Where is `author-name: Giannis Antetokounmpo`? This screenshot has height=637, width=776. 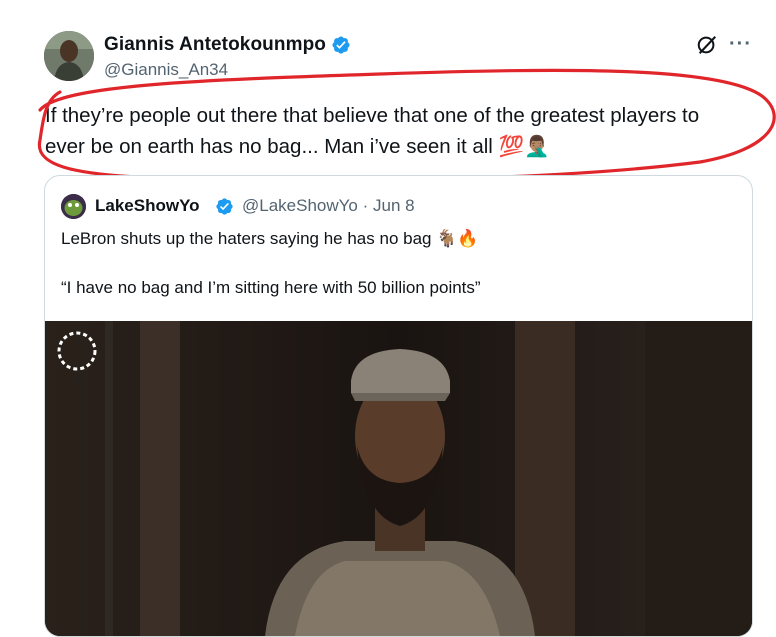
author-name: Giannis Antetokounmpo is located at coordinates (215, 45).